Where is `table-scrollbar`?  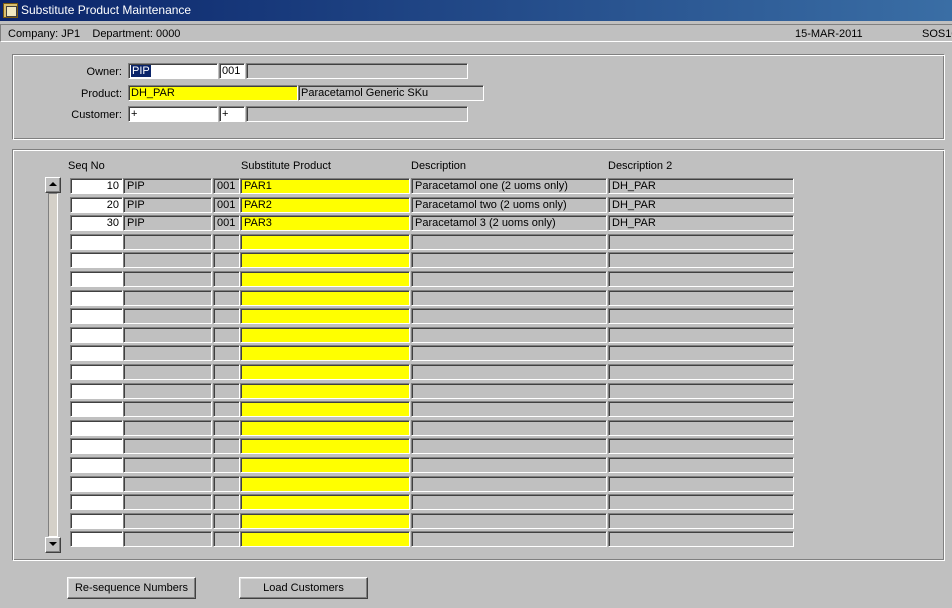 table-scrollbar is located at coordinates (53, 365).